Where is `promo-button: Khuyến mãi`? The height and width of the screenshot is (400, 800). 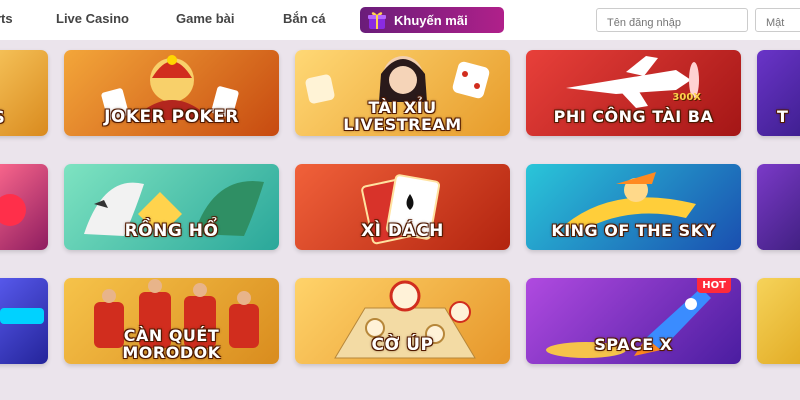 promo-button: Khuyến mãi is located at coordinates (432, 20).